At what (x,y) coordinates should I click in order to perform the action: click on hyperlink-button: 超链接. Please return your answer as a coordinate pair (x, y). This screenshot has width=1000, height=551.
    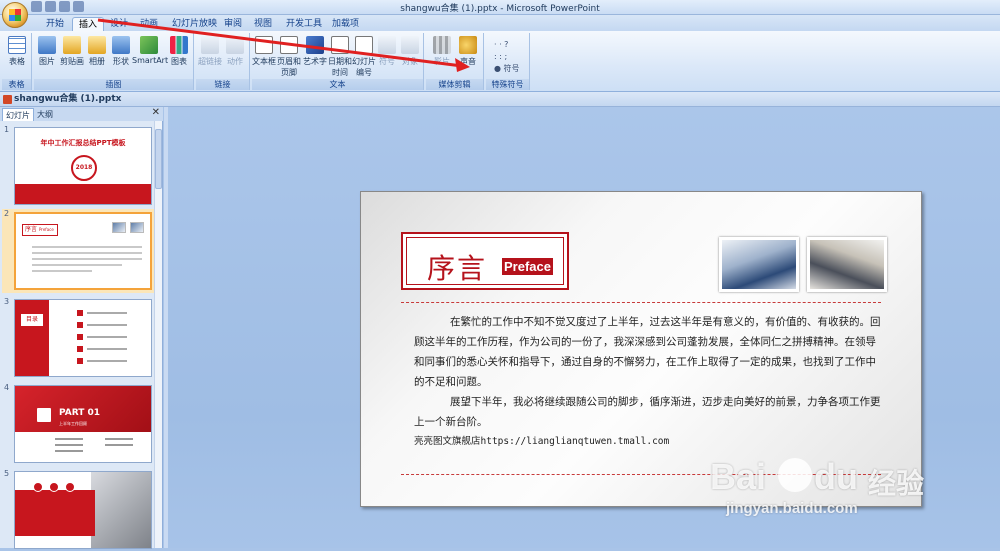
    Looking at the image, I should click on (210, 51).